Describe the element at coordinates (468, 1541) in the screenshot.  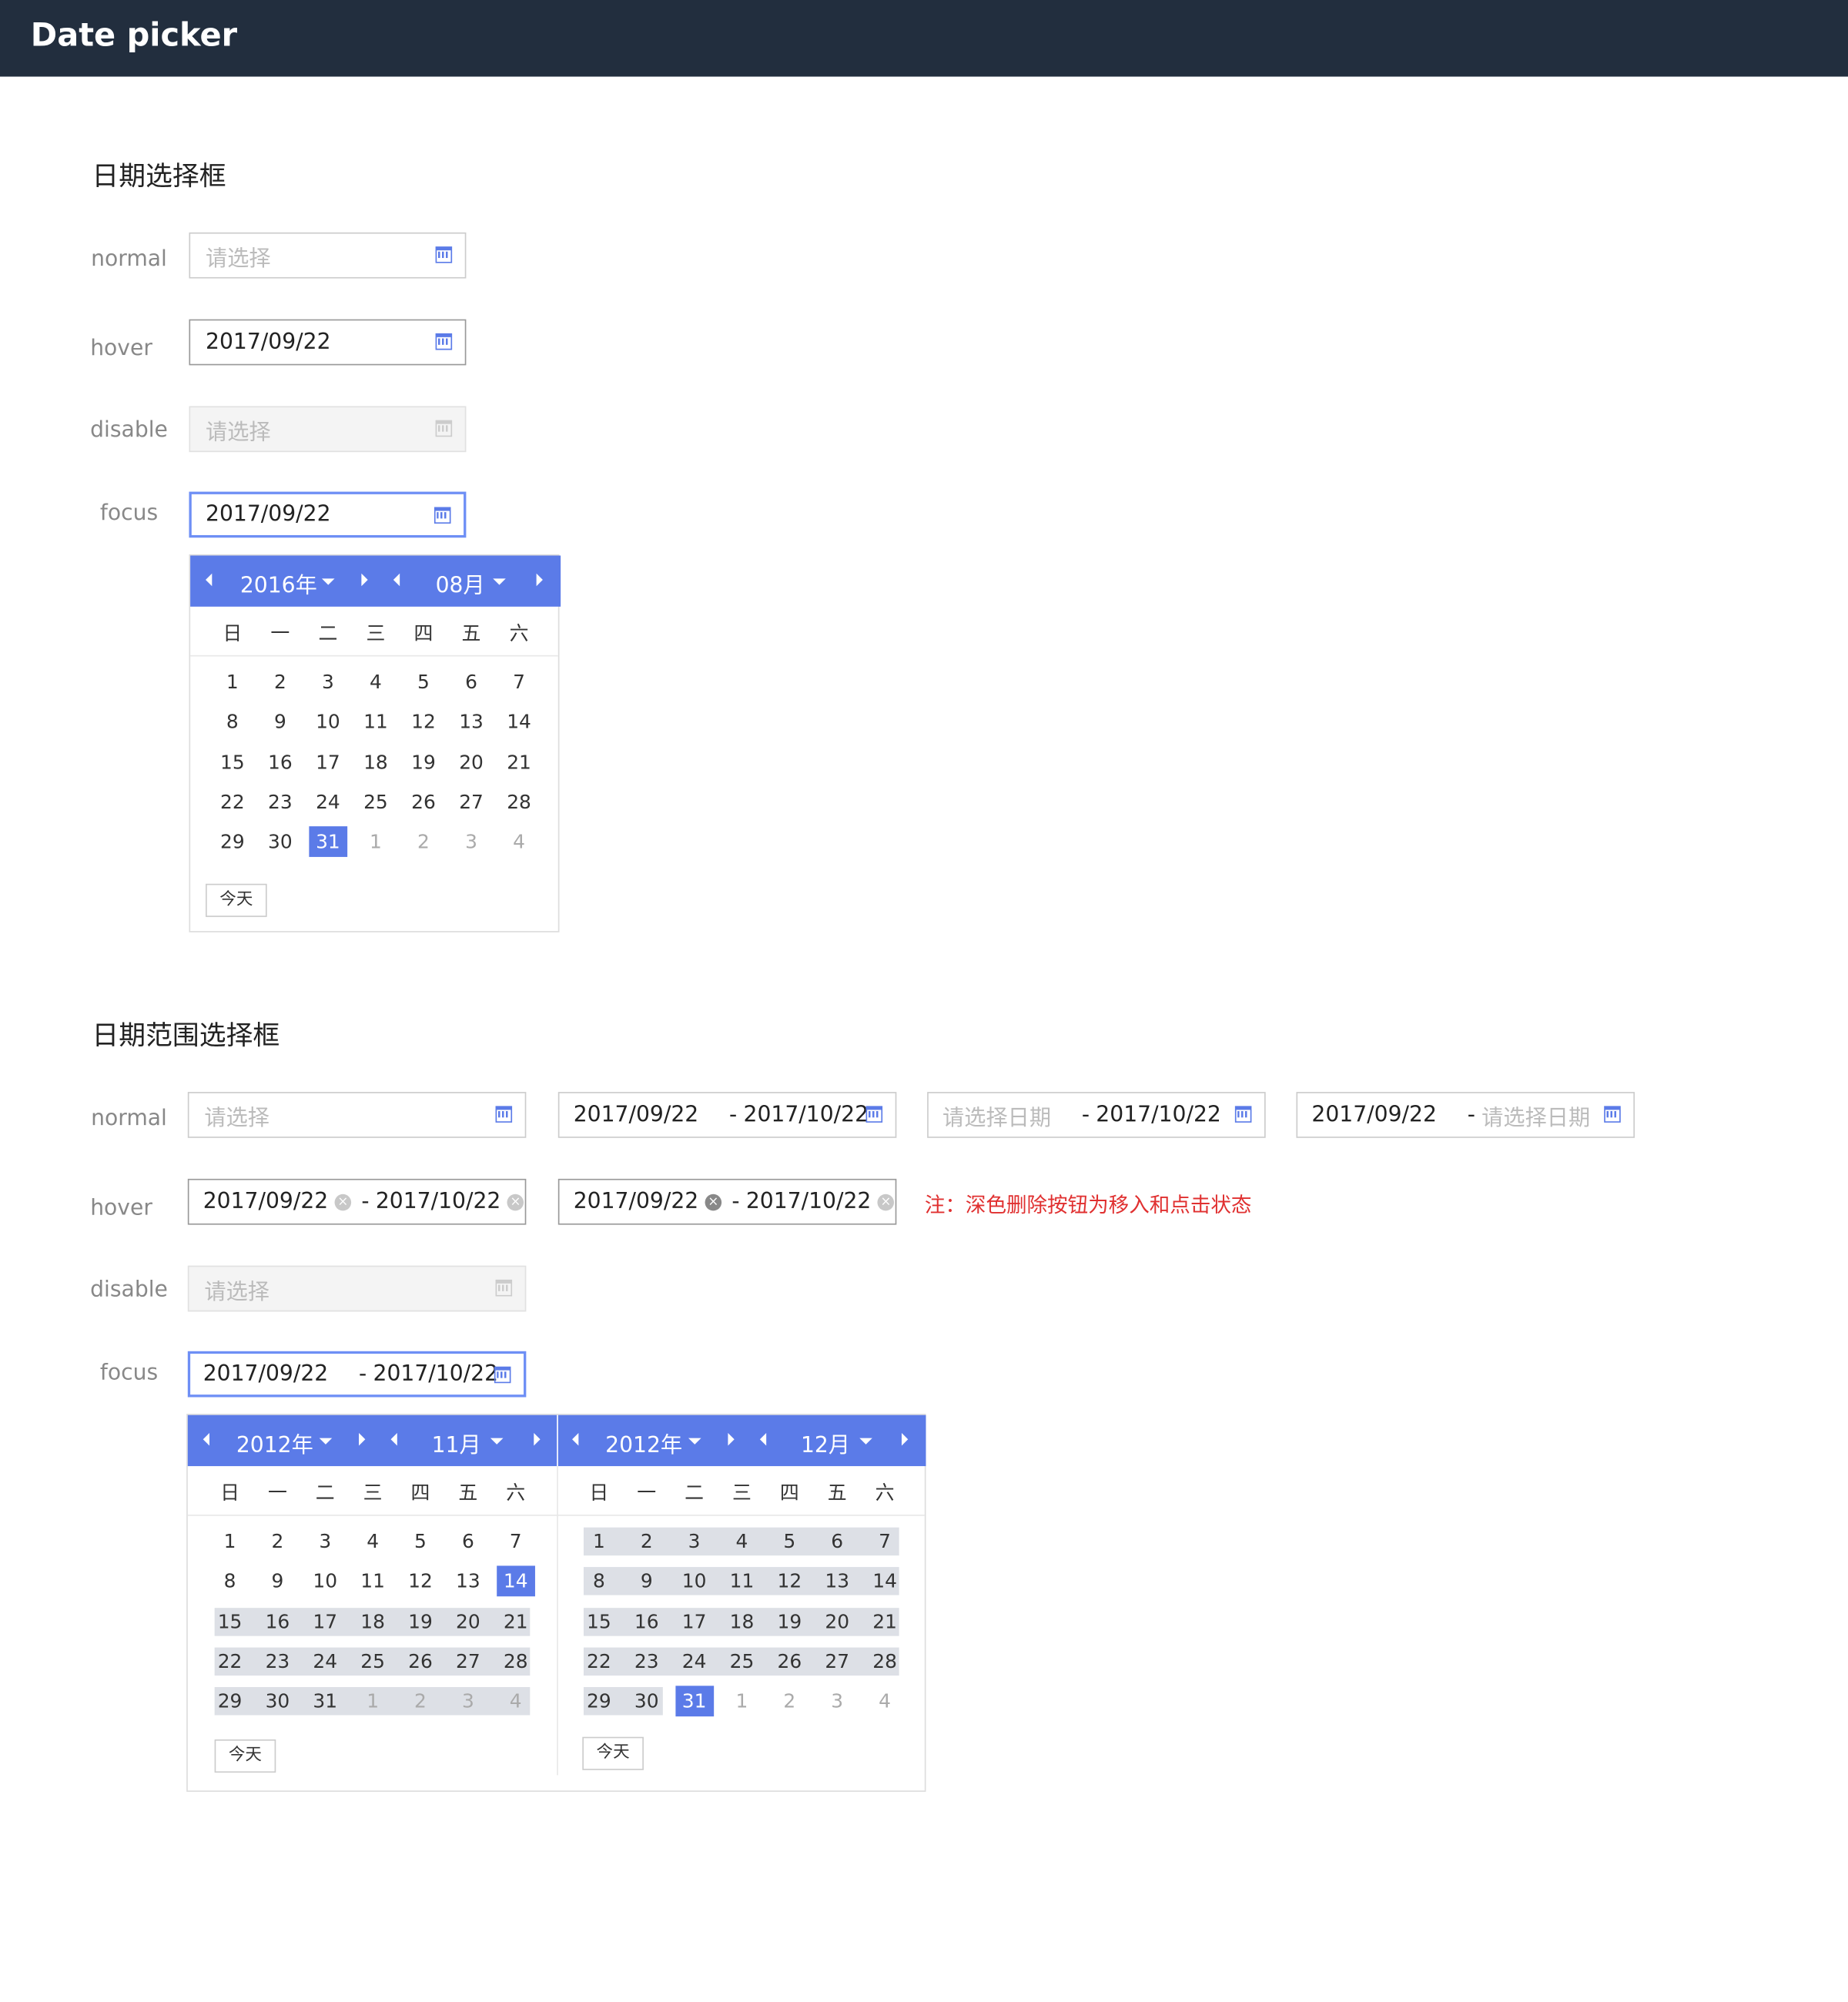
I see `calendar-day: 6` at that location.